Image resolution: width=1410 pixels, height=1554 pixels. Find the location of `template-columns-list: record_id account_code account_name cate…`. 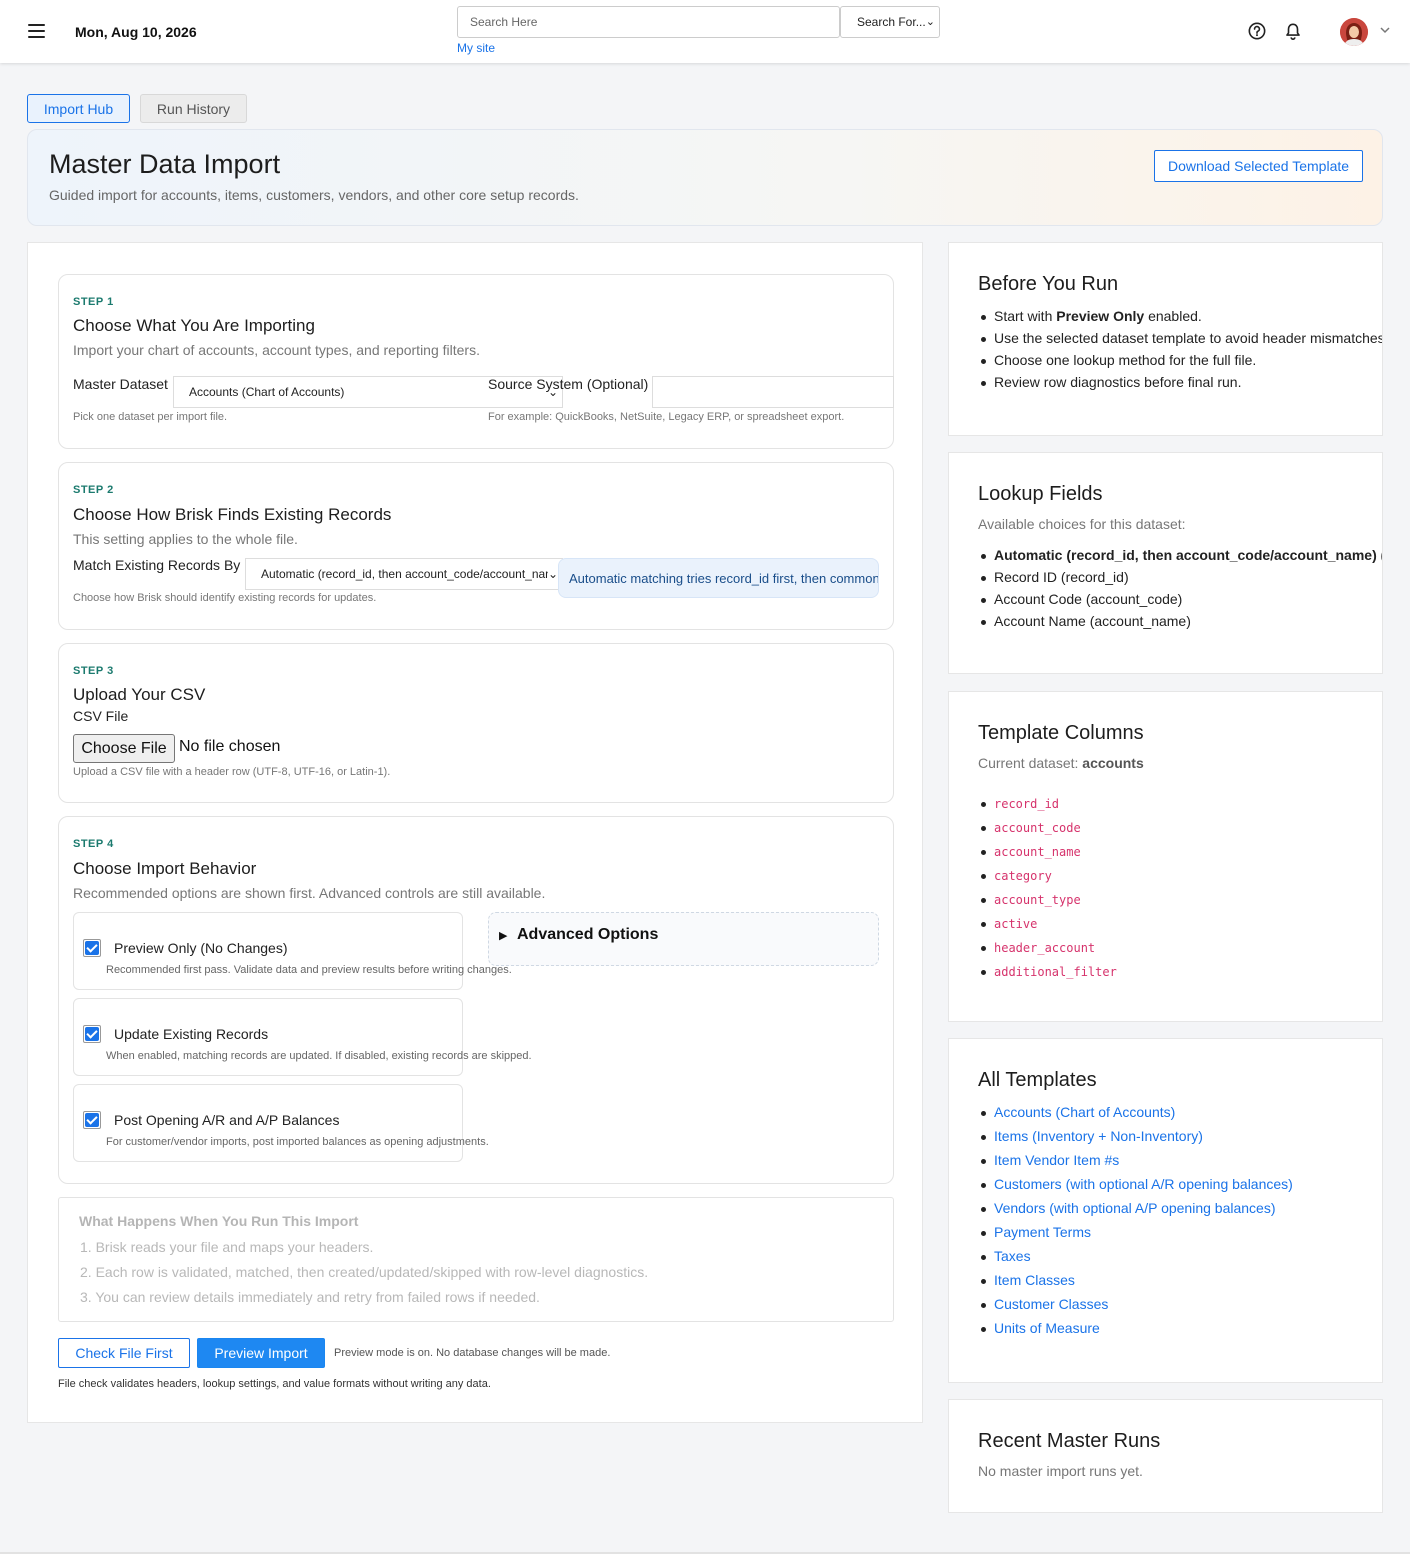

template-columns-list: record_id account_code account_name cate… is located at coordinates (1180, 887).